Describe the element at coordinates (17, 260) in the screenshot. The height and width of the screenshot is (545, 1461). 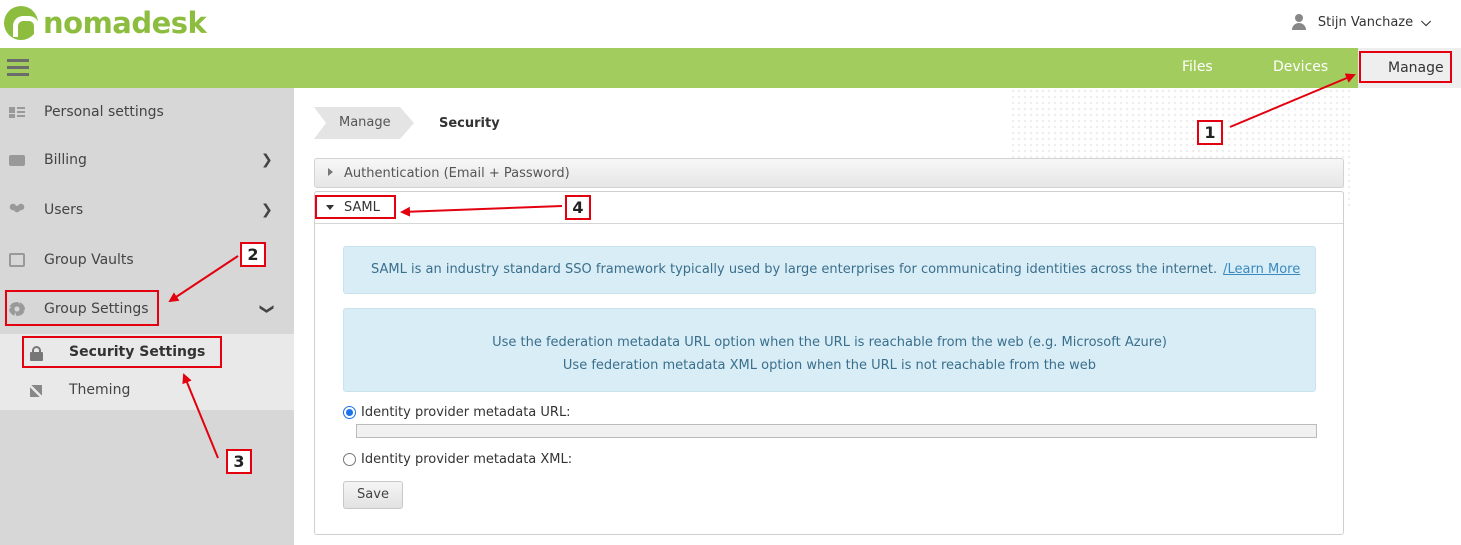
I see `vault-icon` at that location.